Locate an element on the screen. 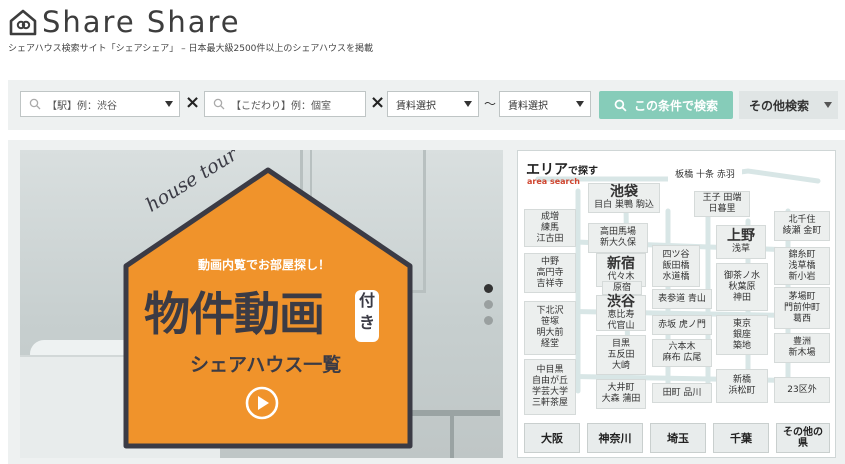 The height and width of the screenshot is (464, 845). area-tile: 原宿 is located at coordinates (622, 288).